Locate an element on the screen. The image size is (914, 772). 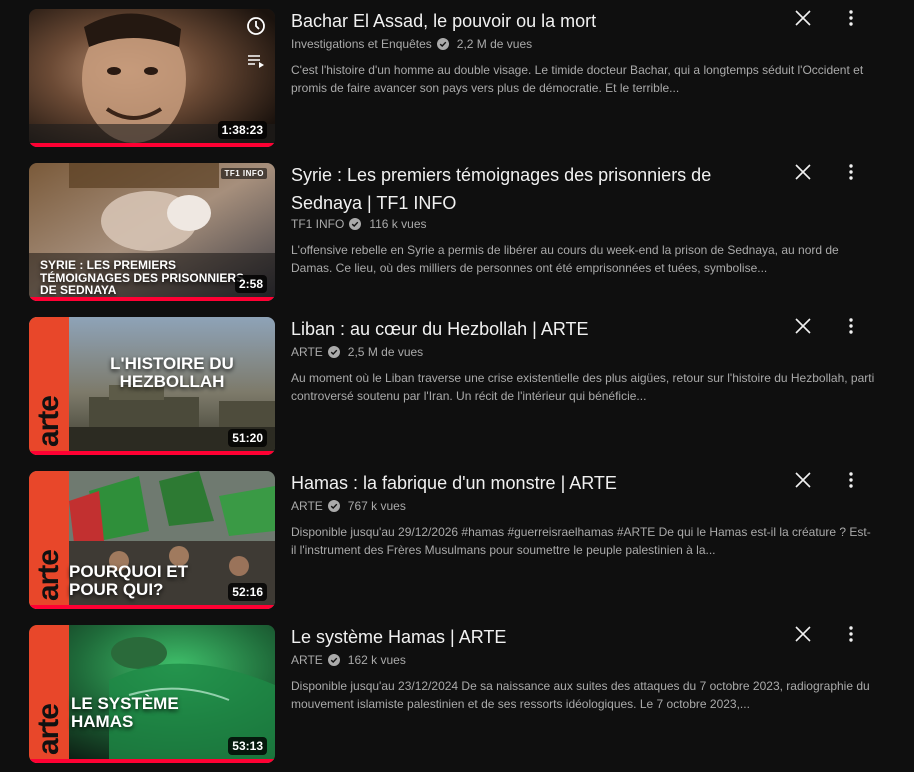
thumbnail-caption: POURQUOI ET POUR QUI? is located at coordinates (129, 580).